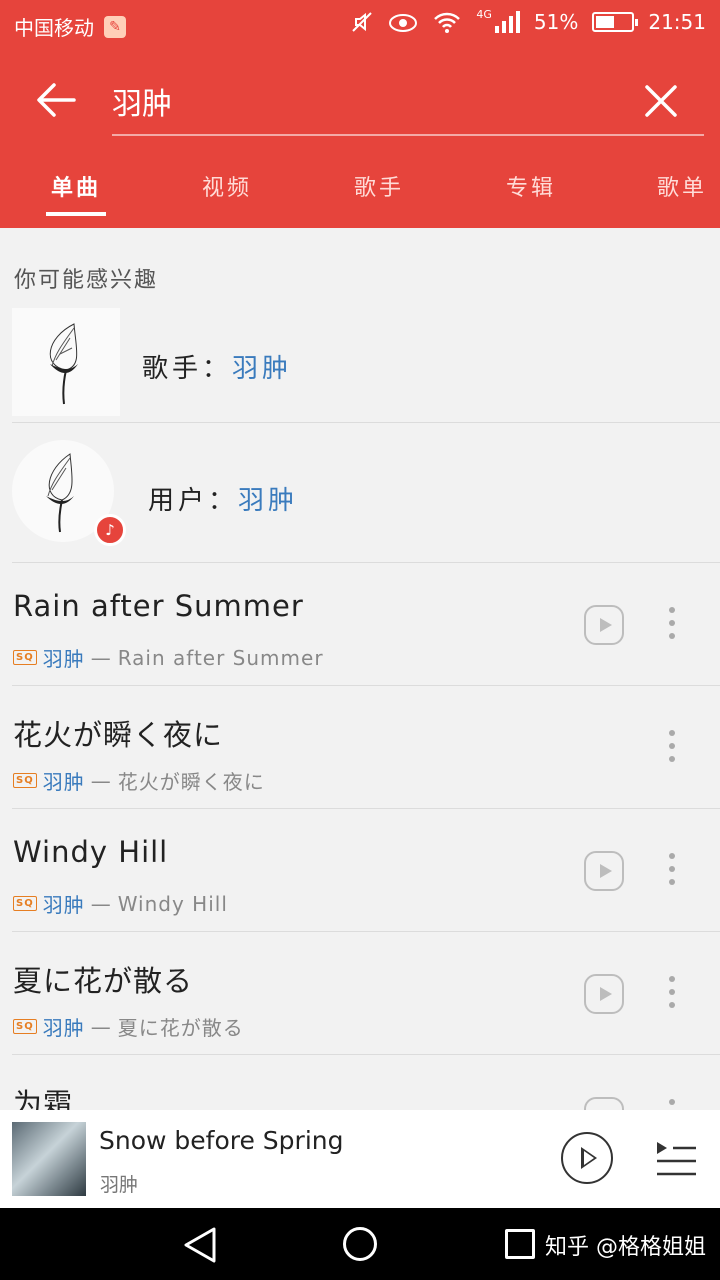 This screenshot has width=720, height=1280. I want to click on nav-recents-icon, so click(520, 1244).